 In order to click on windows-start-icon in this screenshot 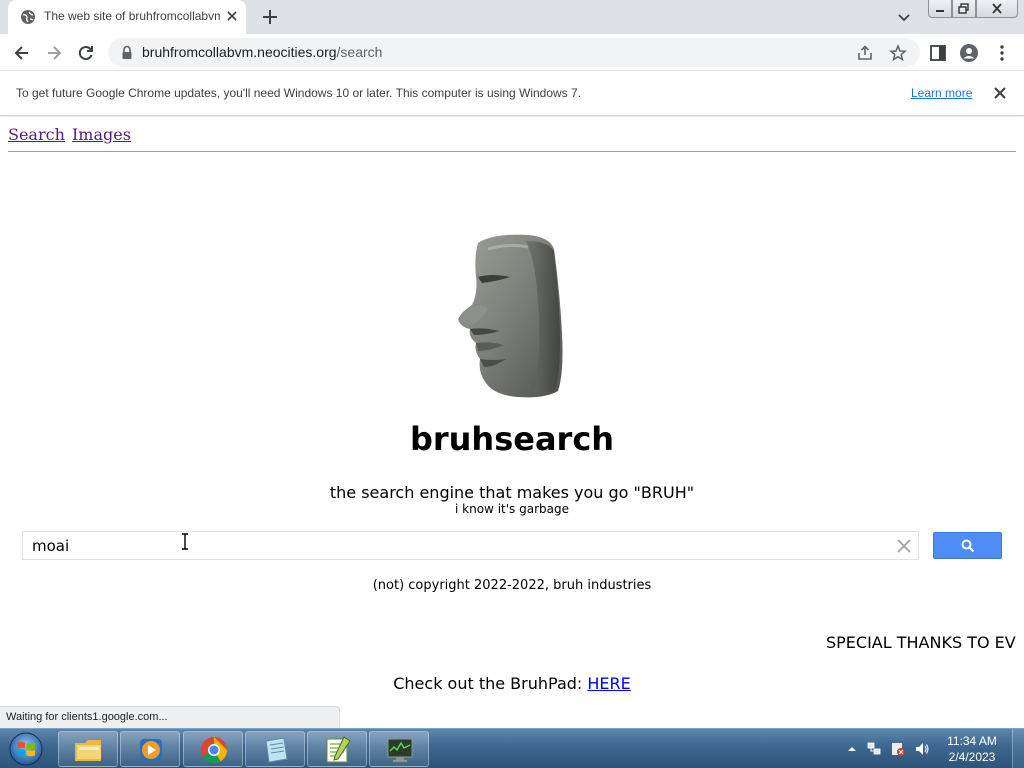, I will do `click(26, 749)`.